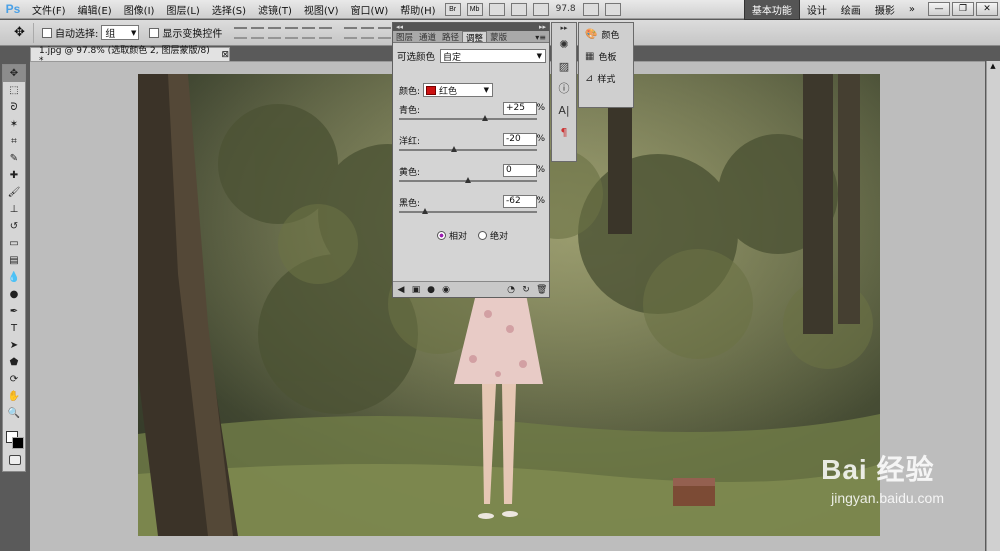  Describe the element at coordinates (564, 44) in the screenshot. I see `adjustments-sun-icon: ✺` at that location.